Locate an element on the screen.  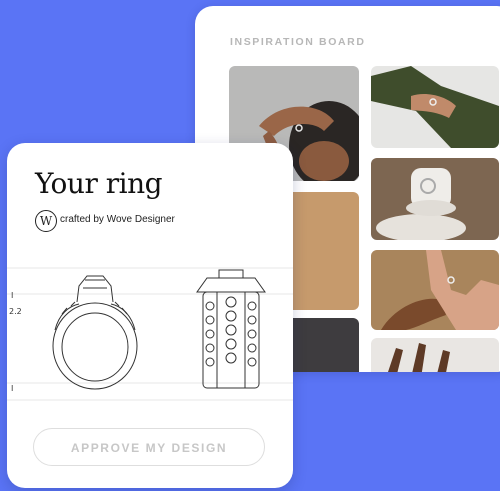
approve-design-button: APPROVE MY DESIGN is located at coordinates (149, 447).